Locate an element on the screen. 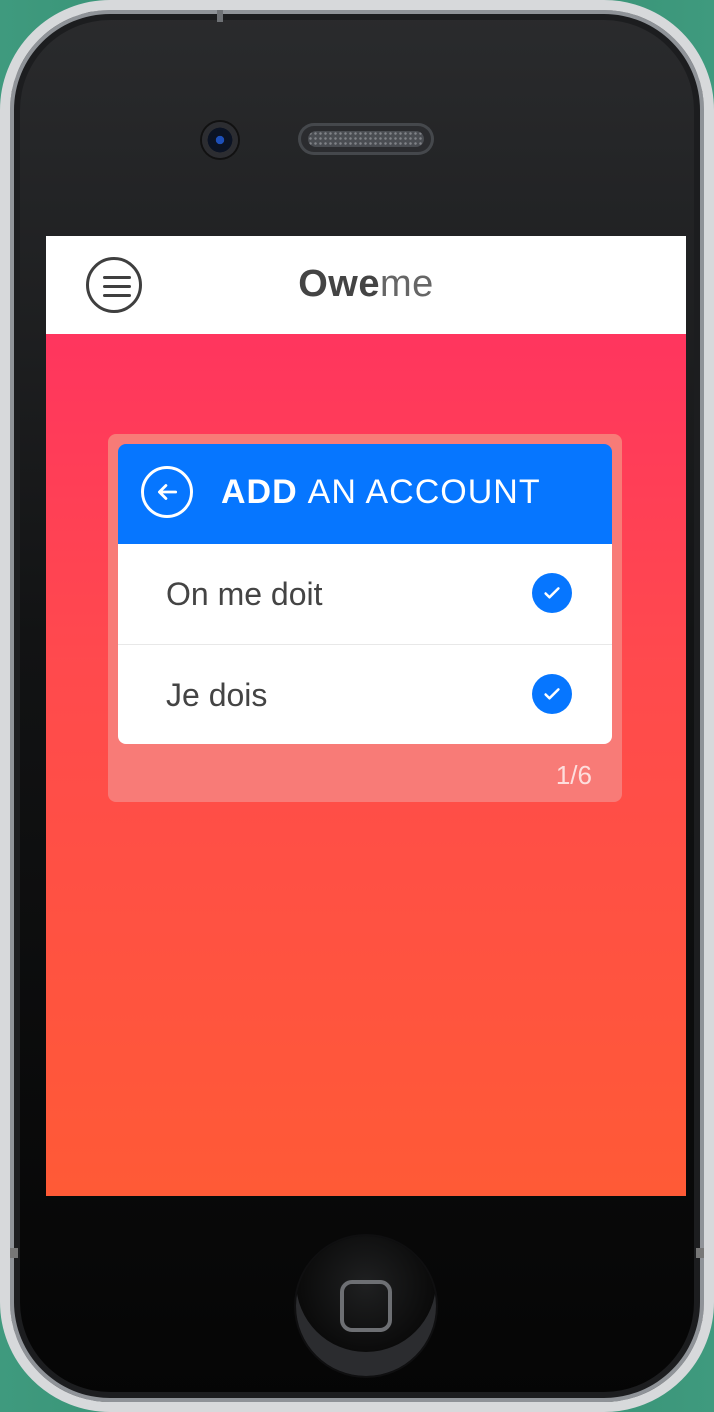  card-header: ADD AN ACCOUNT is located at coordinates (365, 494).